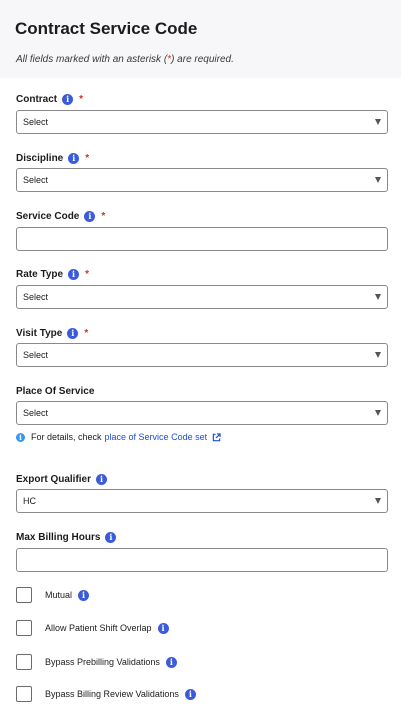  I want to click on mutual-checkbox-row: Mutual i, so click(53, 595).